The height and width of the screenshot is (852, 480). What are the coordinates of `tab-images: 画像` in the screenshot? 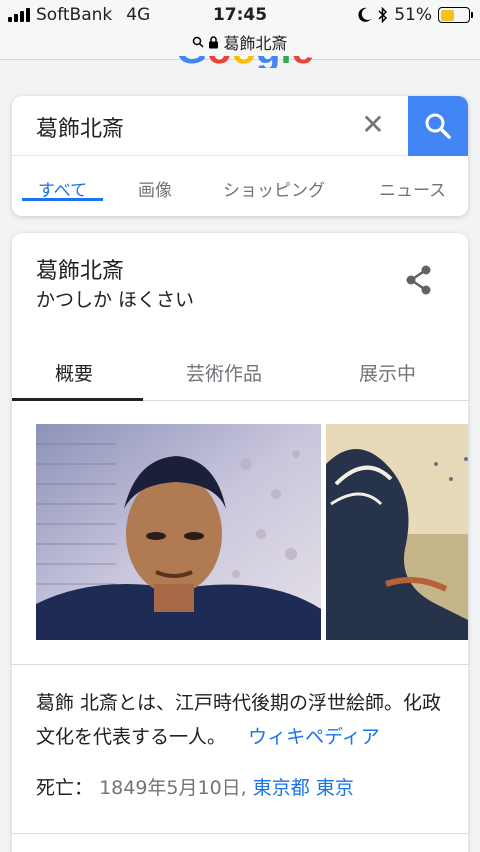 It's located at (155, 178).